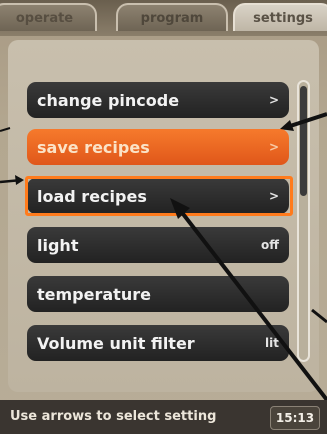 Image resolution: width=327 pixels, height=434 pixels. I want to click on left-pointer-arrow-icon, so click(12, 156).